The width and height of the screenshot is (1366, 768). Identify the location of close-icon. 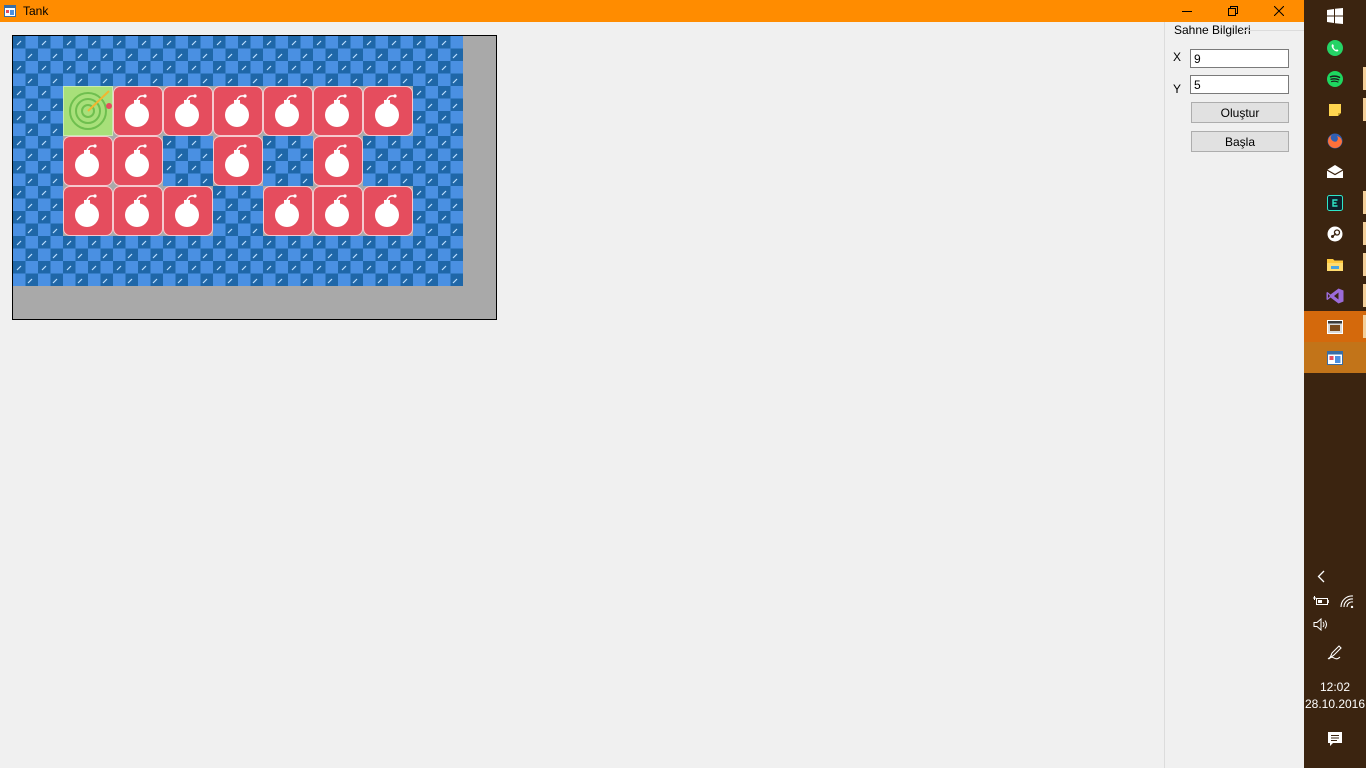
(1279, 11).